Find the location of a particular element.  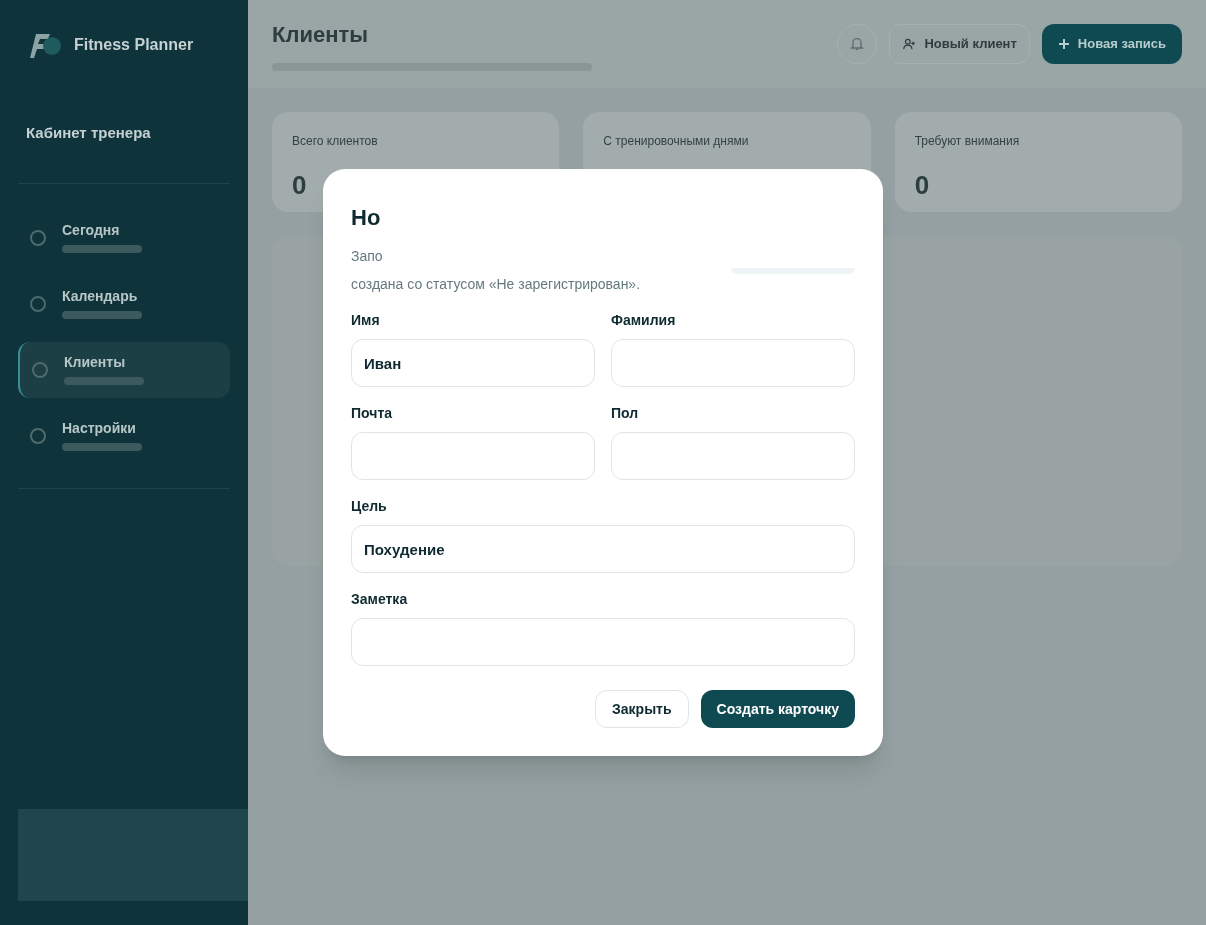

brand-name: Fitness Planner is located at coordinates (134, 45).